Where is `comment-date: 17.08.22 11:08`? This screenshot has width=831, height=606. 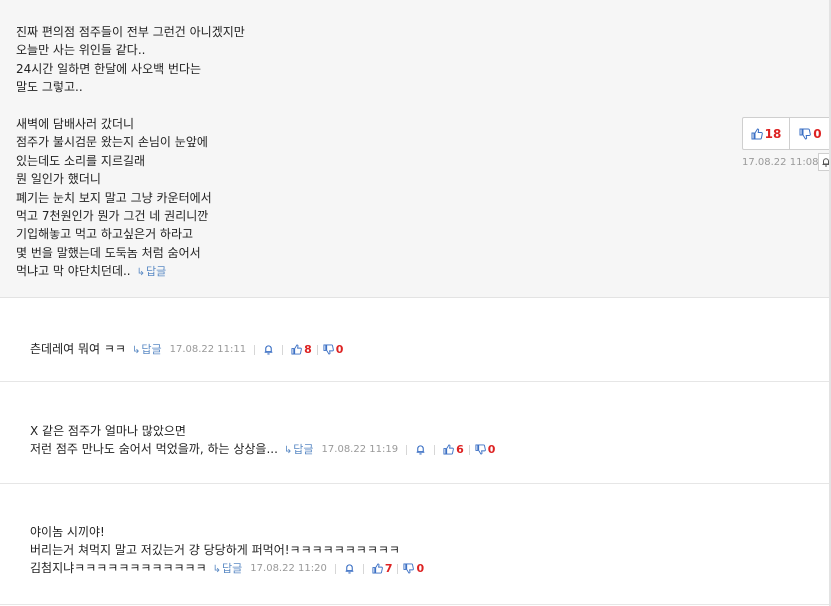
comment-date: 17.08.22 11:08 is located at coordinates (780, 162).